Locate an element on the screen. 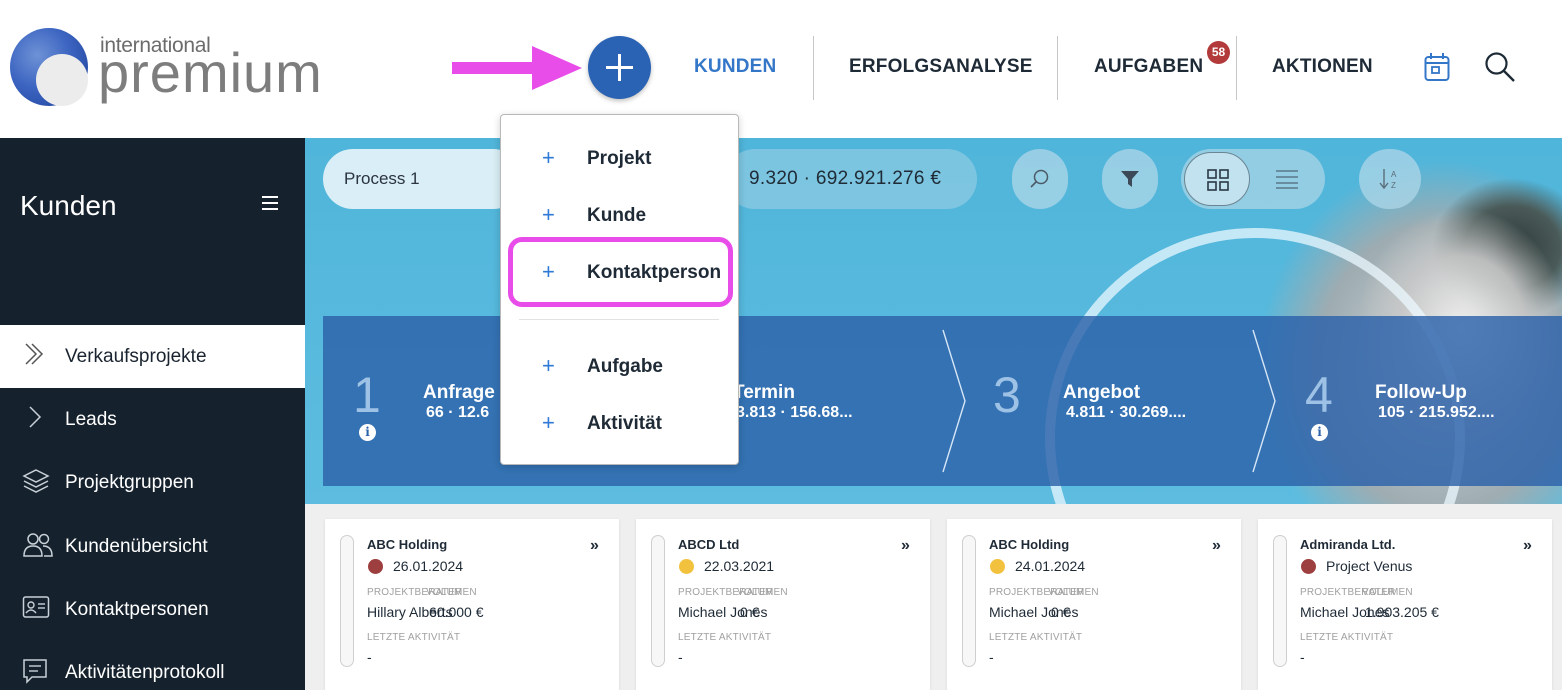  list-view-button is located at coordinates (1289, 179).